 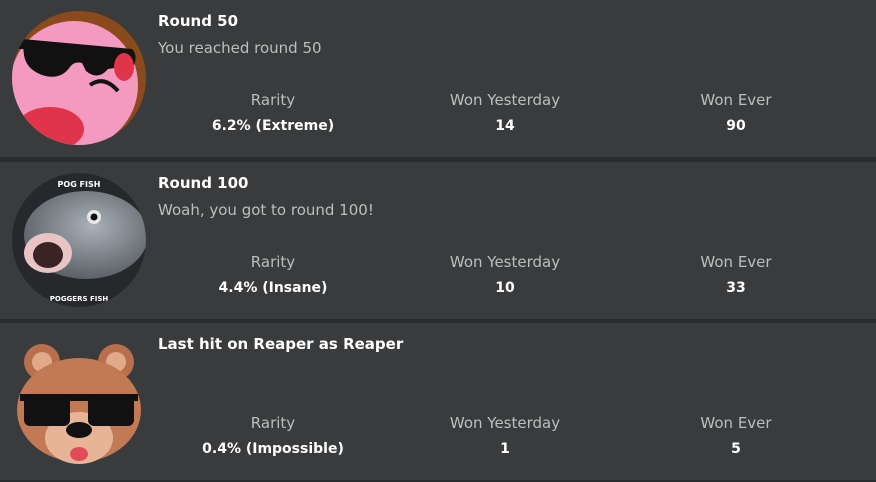 What do you see at coordinates (273, 113) in the screenshot?
I see `rarity-stat: Rarity 6.2% (Extreme)` at bounding box center [273, 113].